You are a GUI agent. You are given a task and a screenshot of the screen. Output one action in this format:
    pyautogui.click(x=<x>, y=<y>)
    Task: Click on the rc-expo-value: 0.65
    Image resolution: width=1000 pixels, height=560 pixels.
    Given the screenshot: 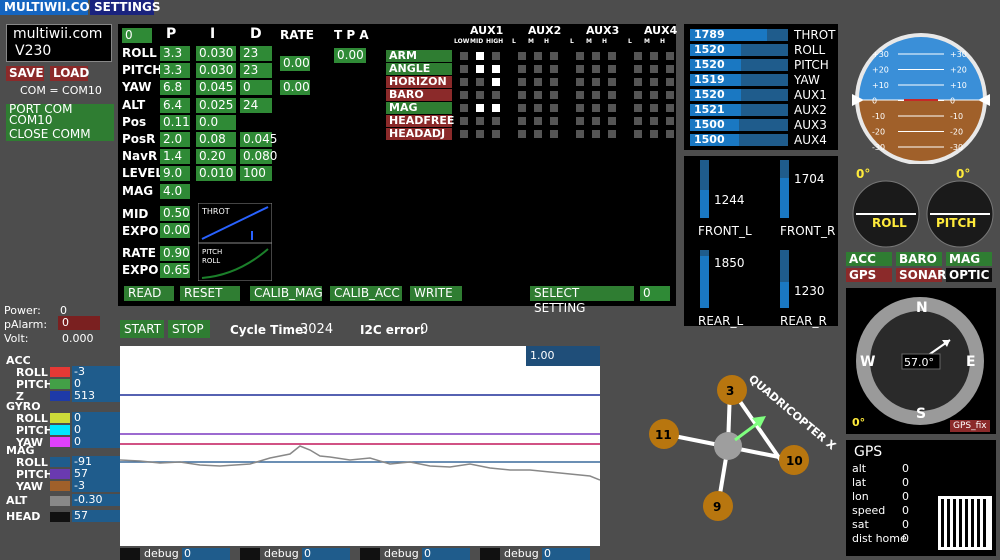 What is the action you would take?
    pyautogui.click(x=175, y=270)
    